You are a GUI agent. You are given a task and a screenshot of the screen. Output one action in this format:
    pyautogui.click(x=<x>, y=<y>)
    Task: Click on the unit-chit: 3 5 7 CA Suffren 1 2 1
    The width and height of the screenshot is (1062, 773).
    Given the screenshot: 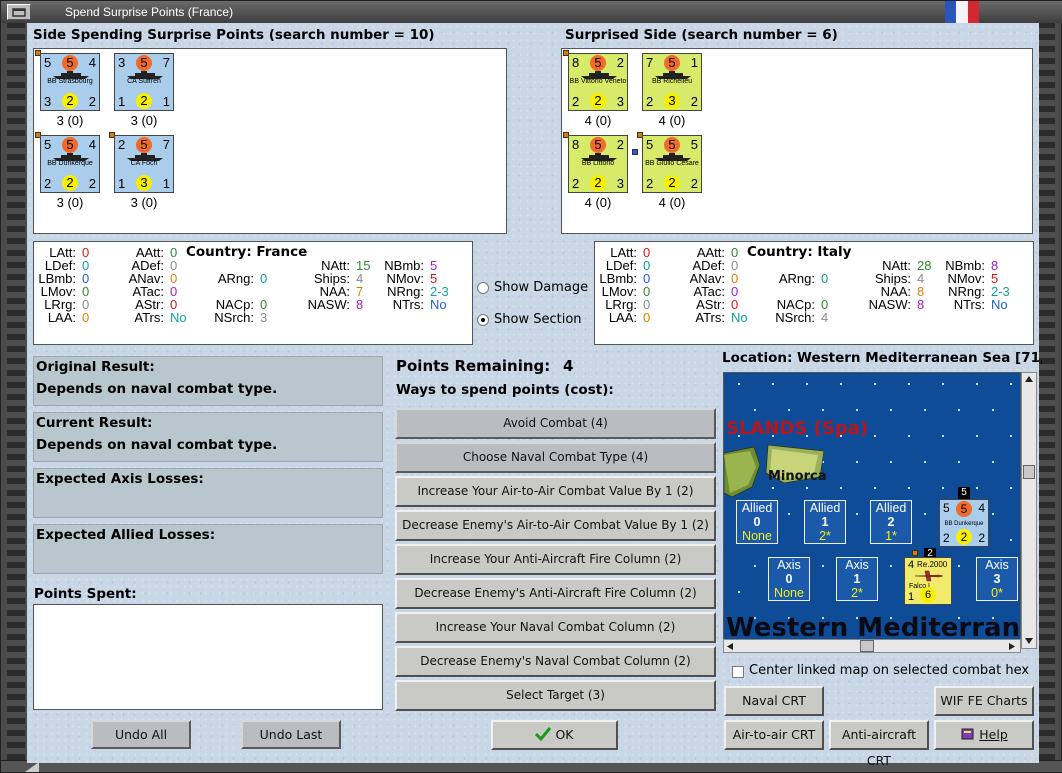 What is the action you would take?
    pyautogui.click(x=144, y=82)
    